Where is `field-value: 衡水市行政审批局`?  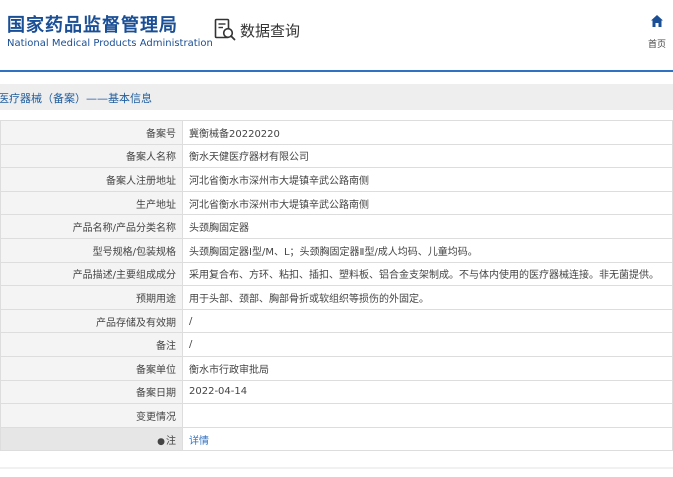
field-value: 衡水市行政审批局 is located at coordinates (427, 368).